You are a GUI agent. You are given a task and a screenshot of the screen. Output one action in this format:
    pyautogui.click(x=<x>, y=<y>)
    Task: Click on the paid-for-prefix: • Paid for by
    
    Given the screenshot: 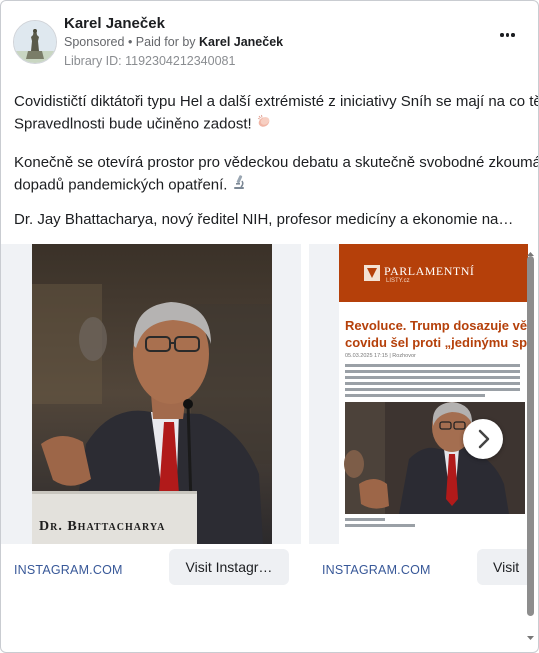 What is the action you would take?
    pyautogui.click(x=162, y=42)
    